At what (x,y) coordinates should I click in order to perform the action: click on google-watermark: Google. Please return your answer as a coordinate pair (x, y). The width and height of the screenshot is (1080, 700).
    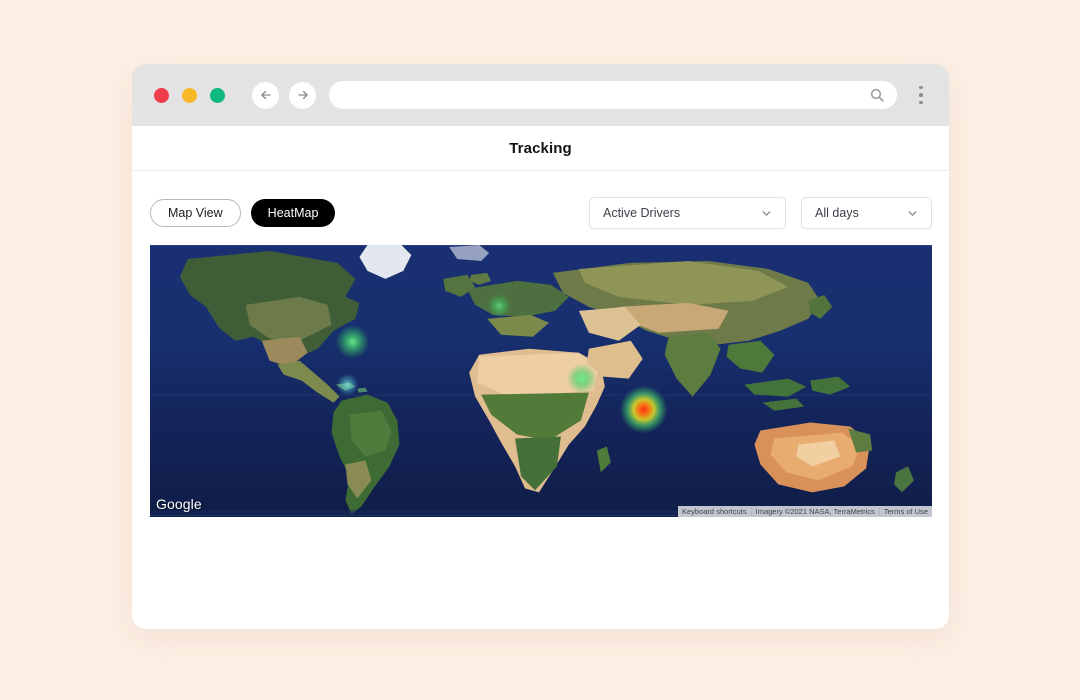
    Looking at the image, I should click on (179, 504).